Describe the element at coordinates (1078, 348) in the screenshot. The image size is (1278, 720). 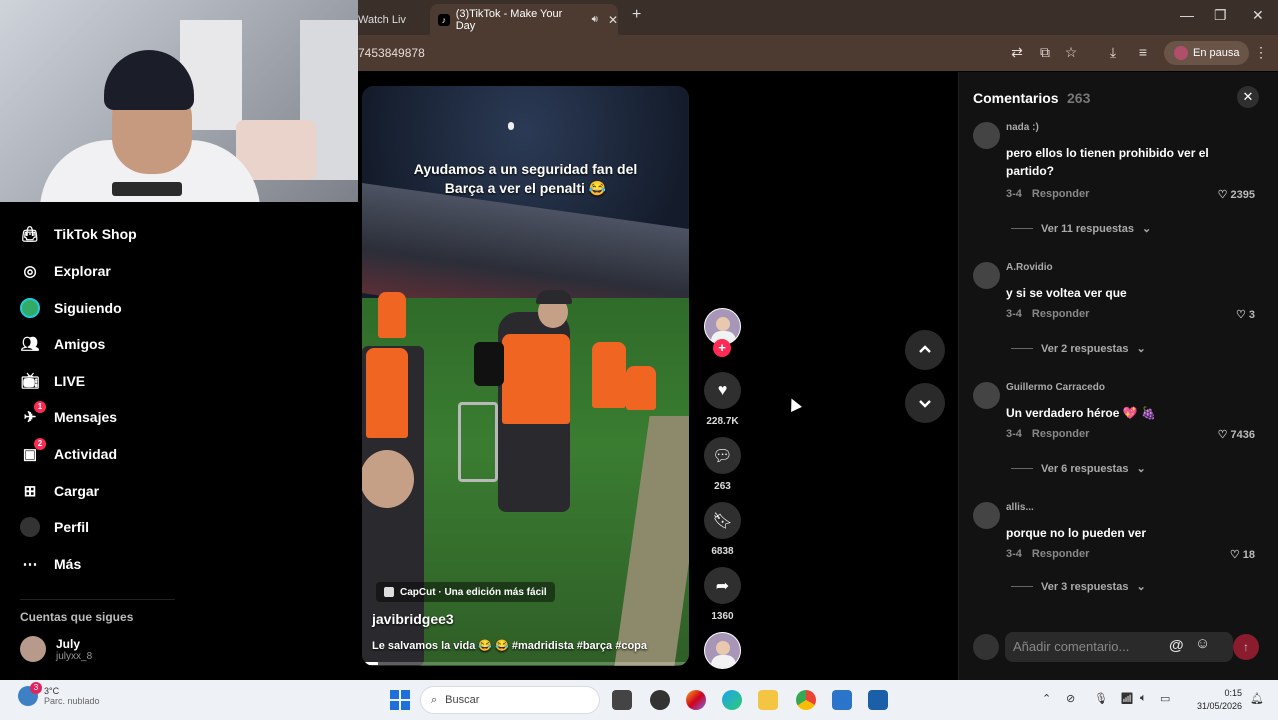
I see `view-replies-button: Ver 2 respuestas ⌄` at that location.